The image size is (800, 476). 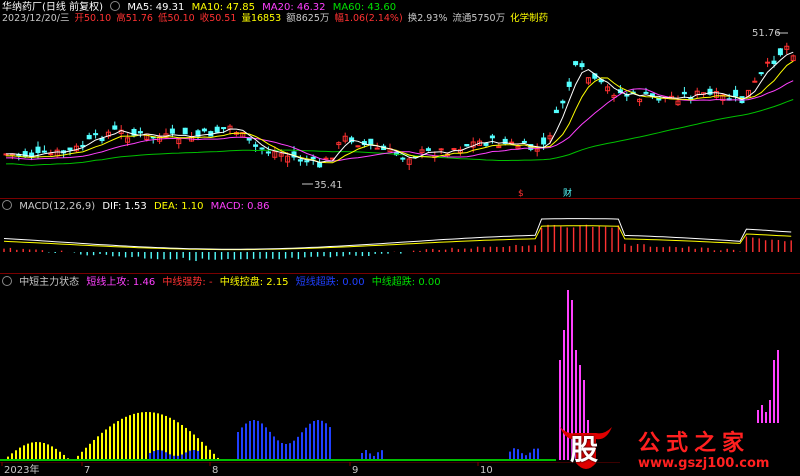 I want to click on close-label: 收50.51, so click(x=218, y=18).